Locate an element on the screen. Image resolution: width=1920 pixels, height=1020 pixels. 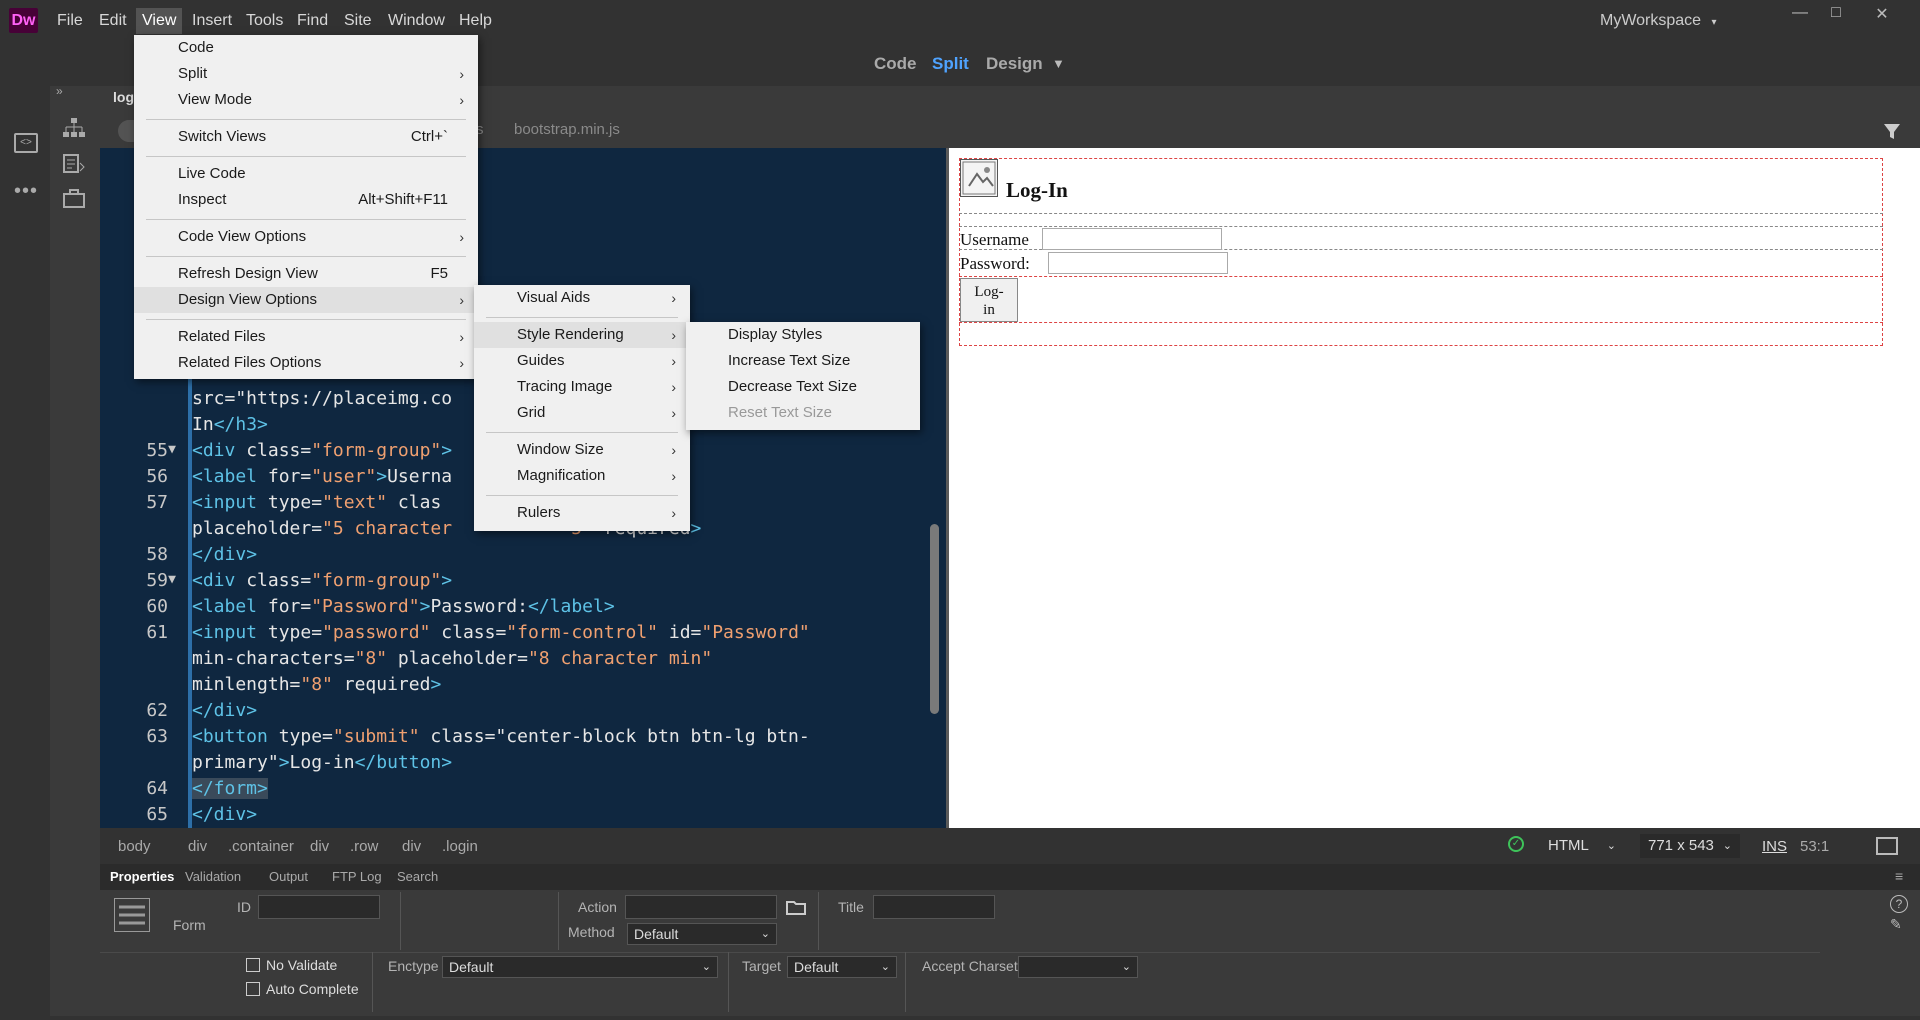
style-rendering-item: Decrease Text Size is located at coordinates (803, 387).